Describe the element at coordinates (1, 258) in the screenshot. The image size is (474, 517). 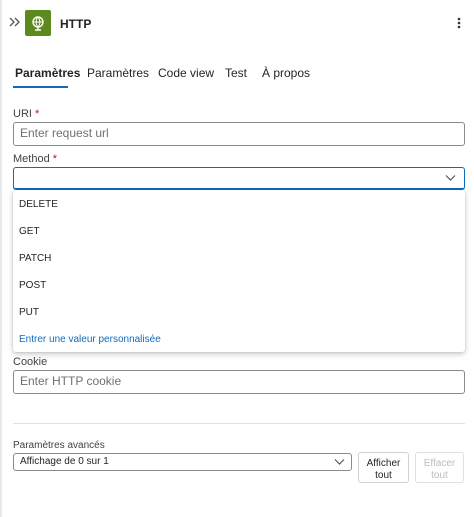
I see `panel-left-border` at that location.